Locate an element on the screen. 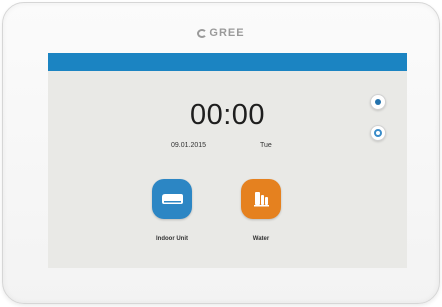 This screenshot has height=307, width=442. brand-logo: GREE is located at coordinates (221, 33).